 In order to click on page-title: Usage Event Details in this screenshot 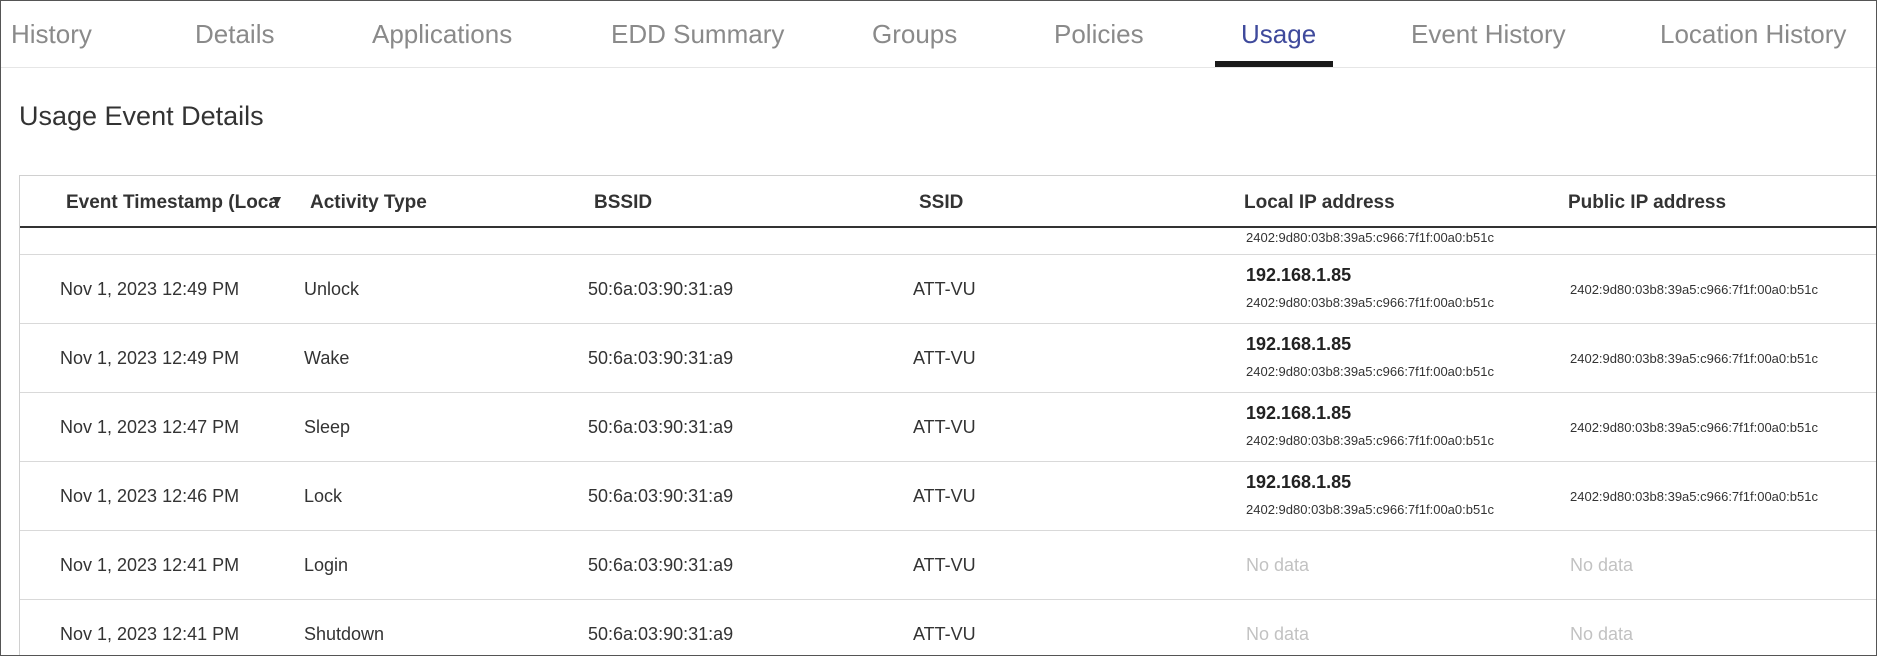, I will do `click(141, 116)`.